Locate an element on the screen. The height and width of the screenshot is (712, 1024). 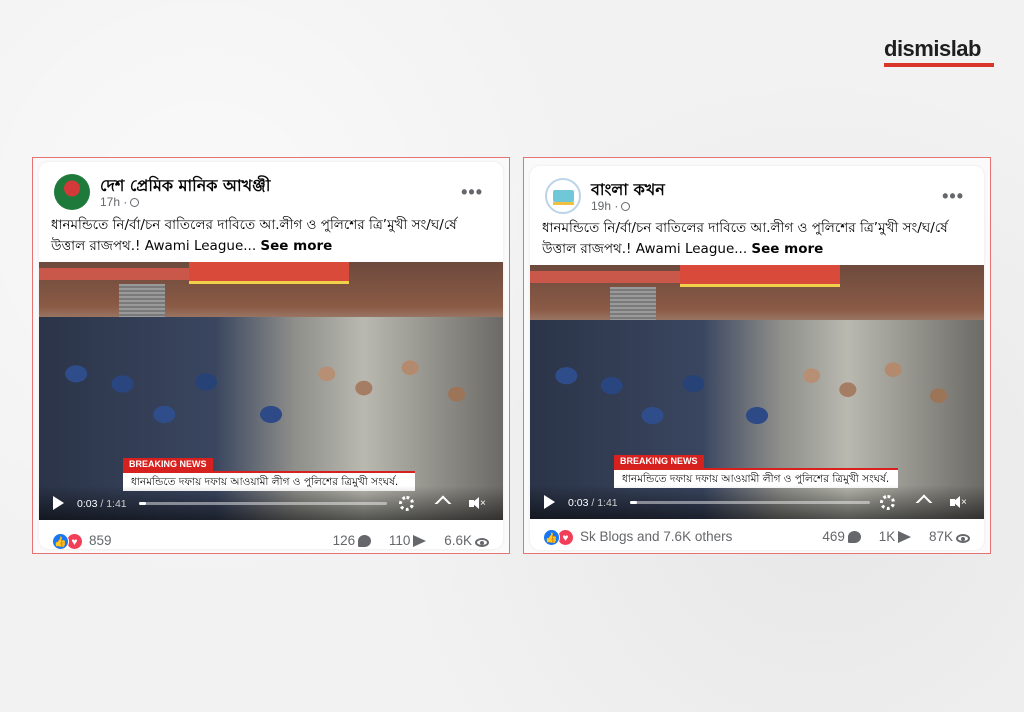
time-text: 19h · is located at coordinates (605, 206).